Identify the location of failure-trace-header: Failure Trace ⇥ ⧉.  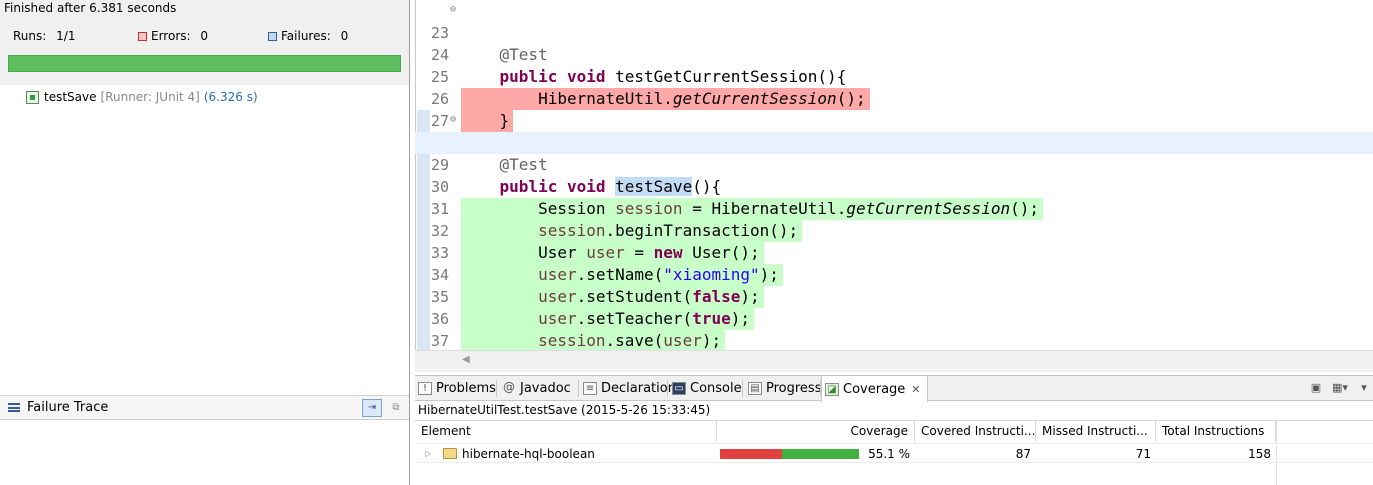
(204, 407).